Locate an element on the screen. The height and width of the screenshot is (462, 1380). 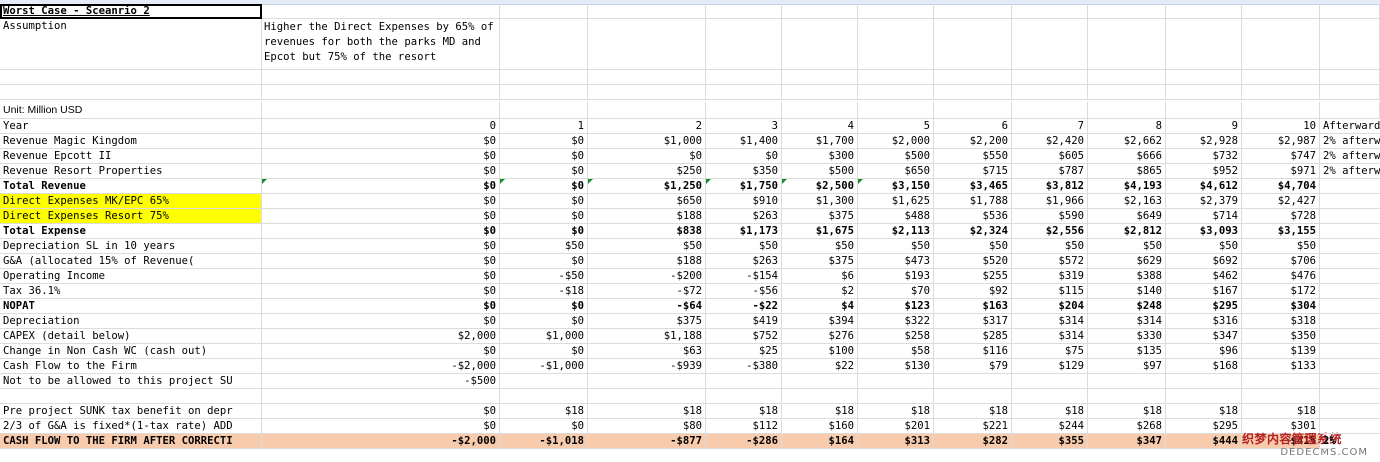
value-cell: $316 is located at coordinates (1204, 321).